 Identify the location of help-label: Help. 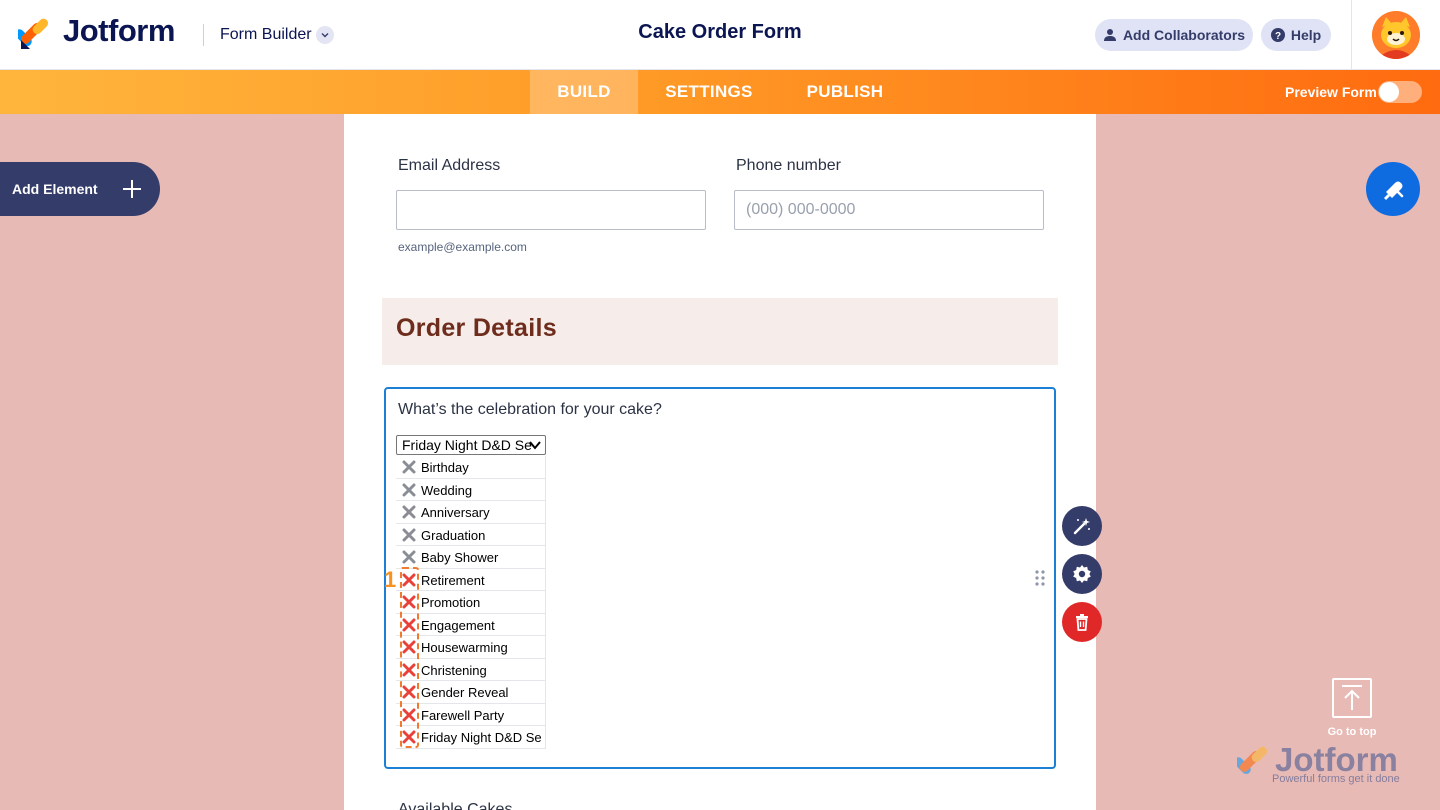
(1306, 35).